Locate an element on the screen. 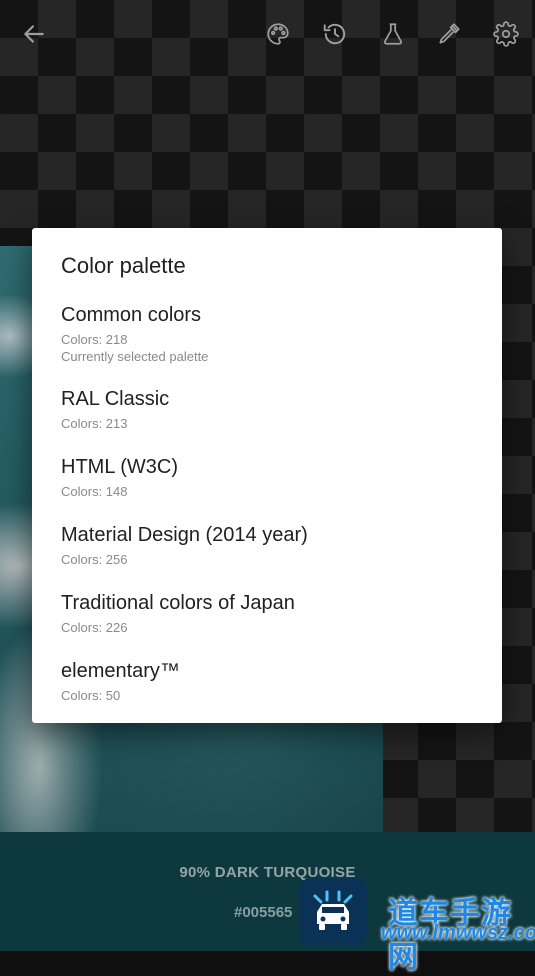 This screenshot has width=535, height=976. palette-count: Colors: 256 is located at coordinates (94, 559).